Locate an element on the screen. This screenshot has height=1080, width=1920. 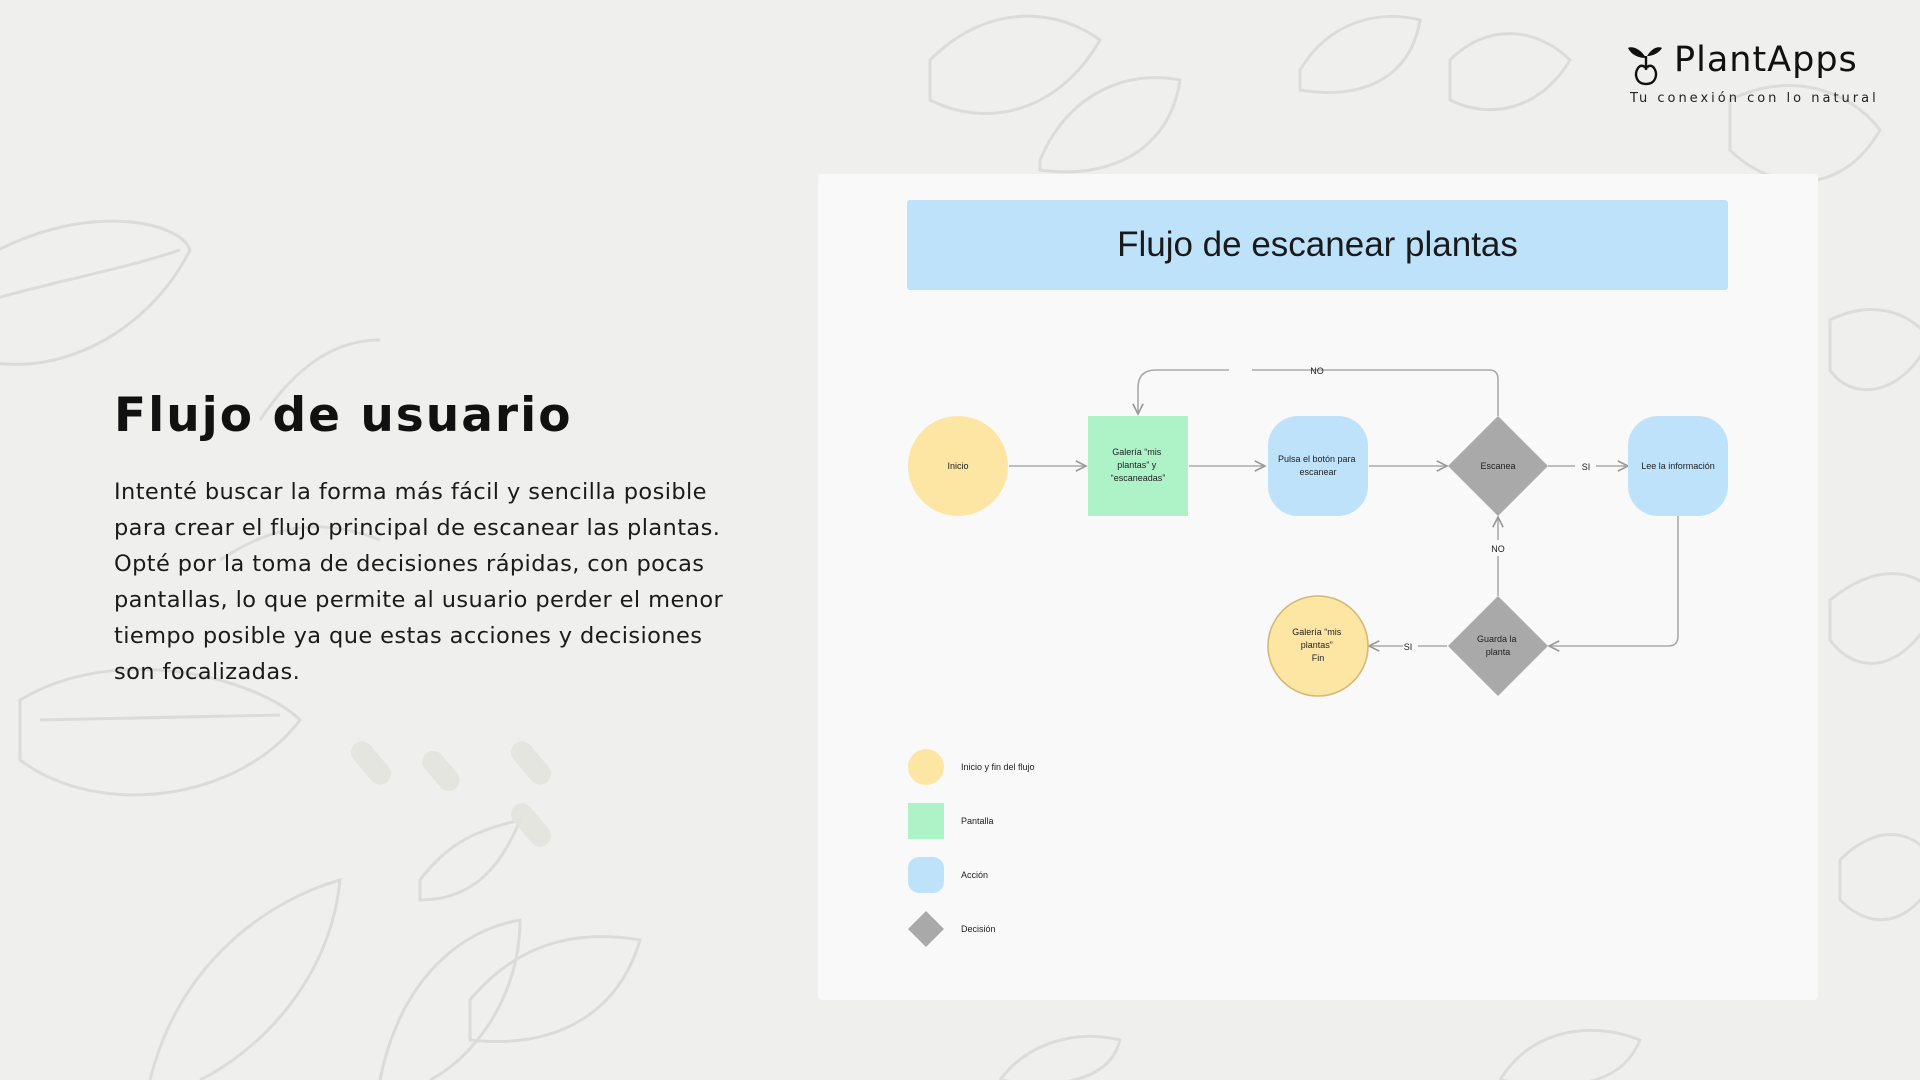
sprout-icon is located at coordinates (1645, 66).